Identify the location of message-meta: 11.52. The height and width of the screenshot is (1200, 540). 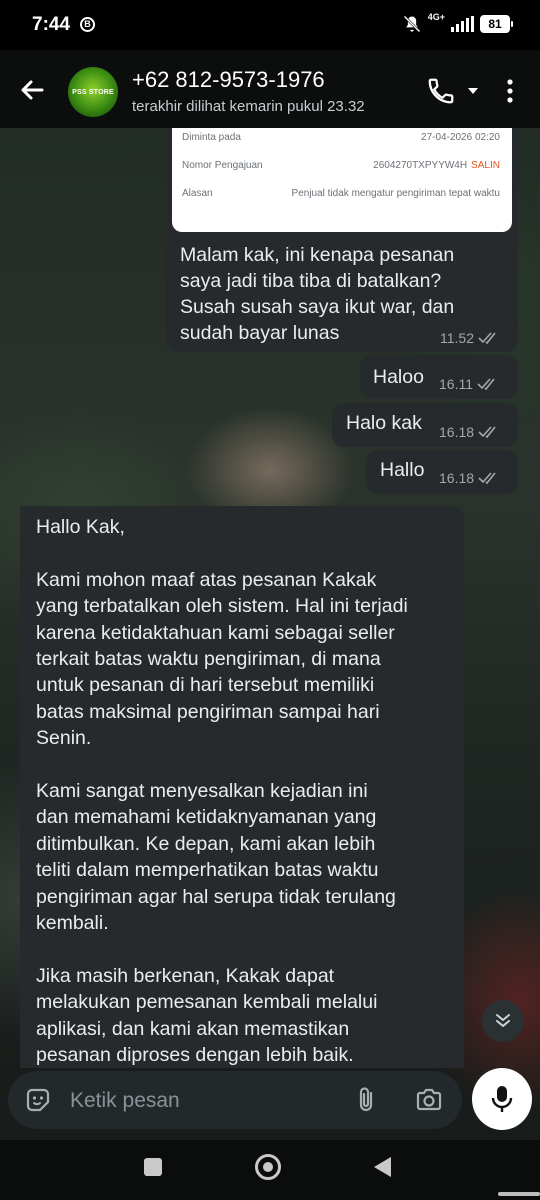
(470, 338).